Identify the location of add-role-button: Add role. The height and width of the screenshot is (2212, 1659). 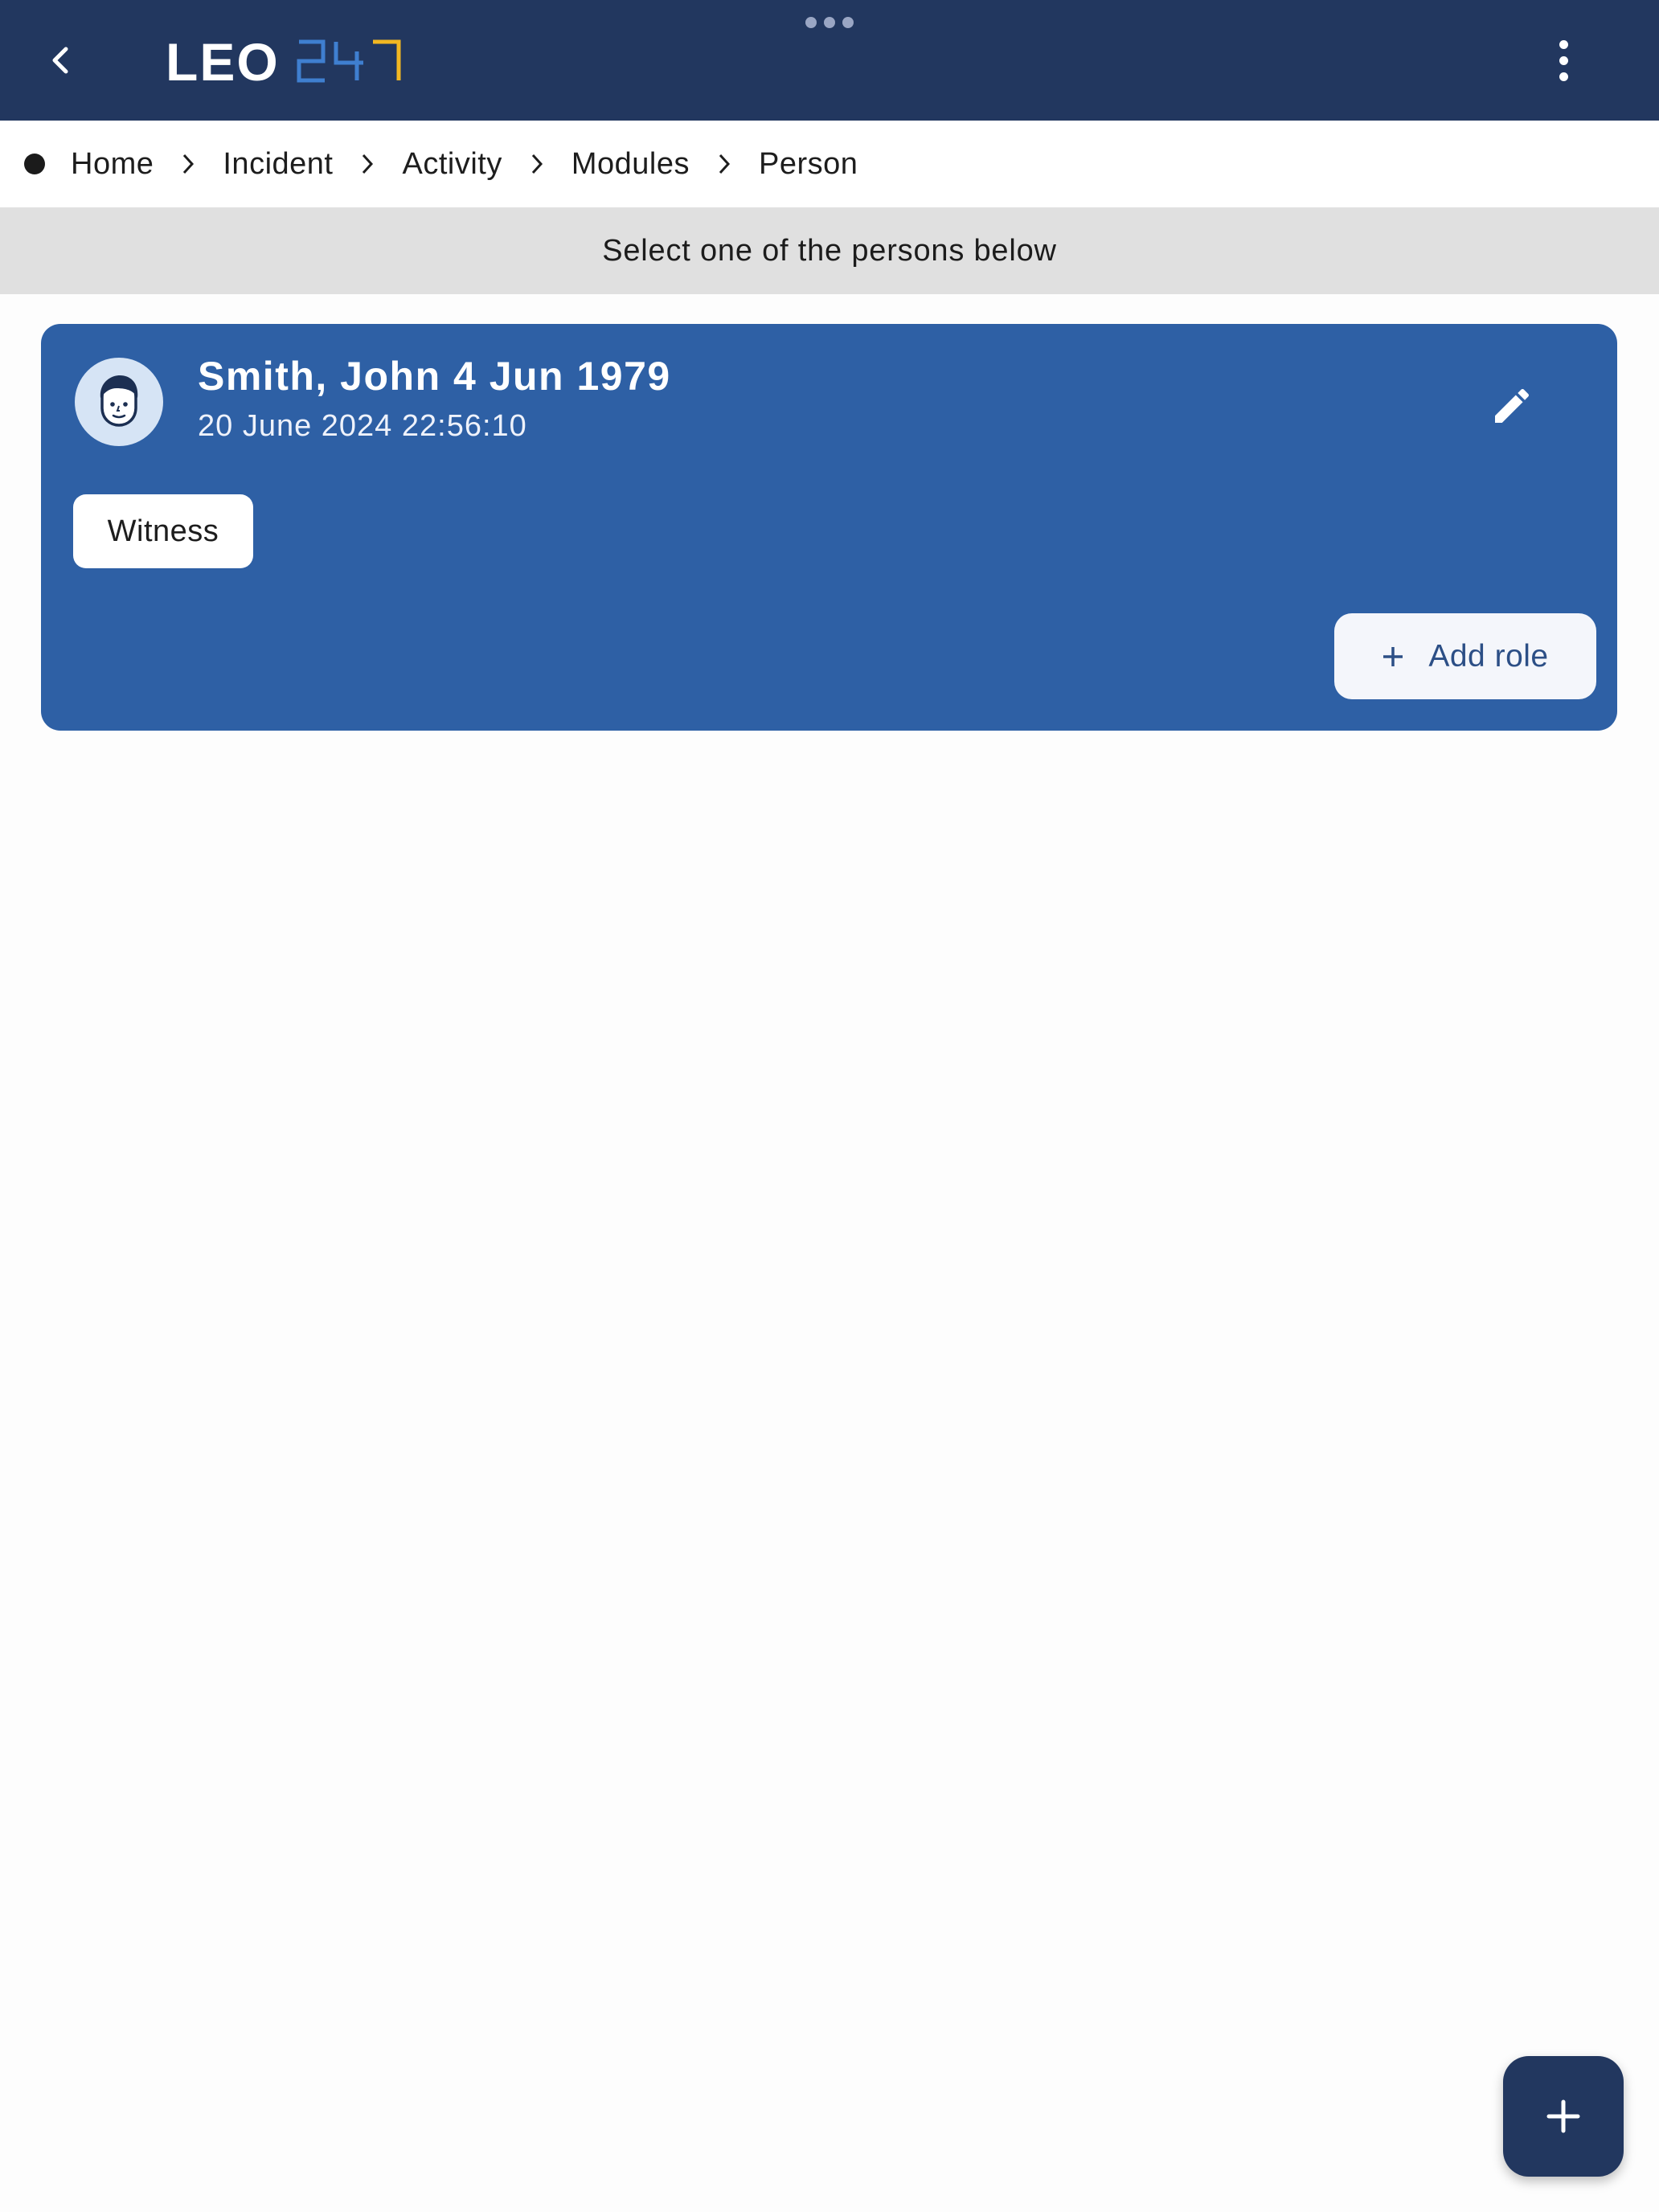
(1465, 656).